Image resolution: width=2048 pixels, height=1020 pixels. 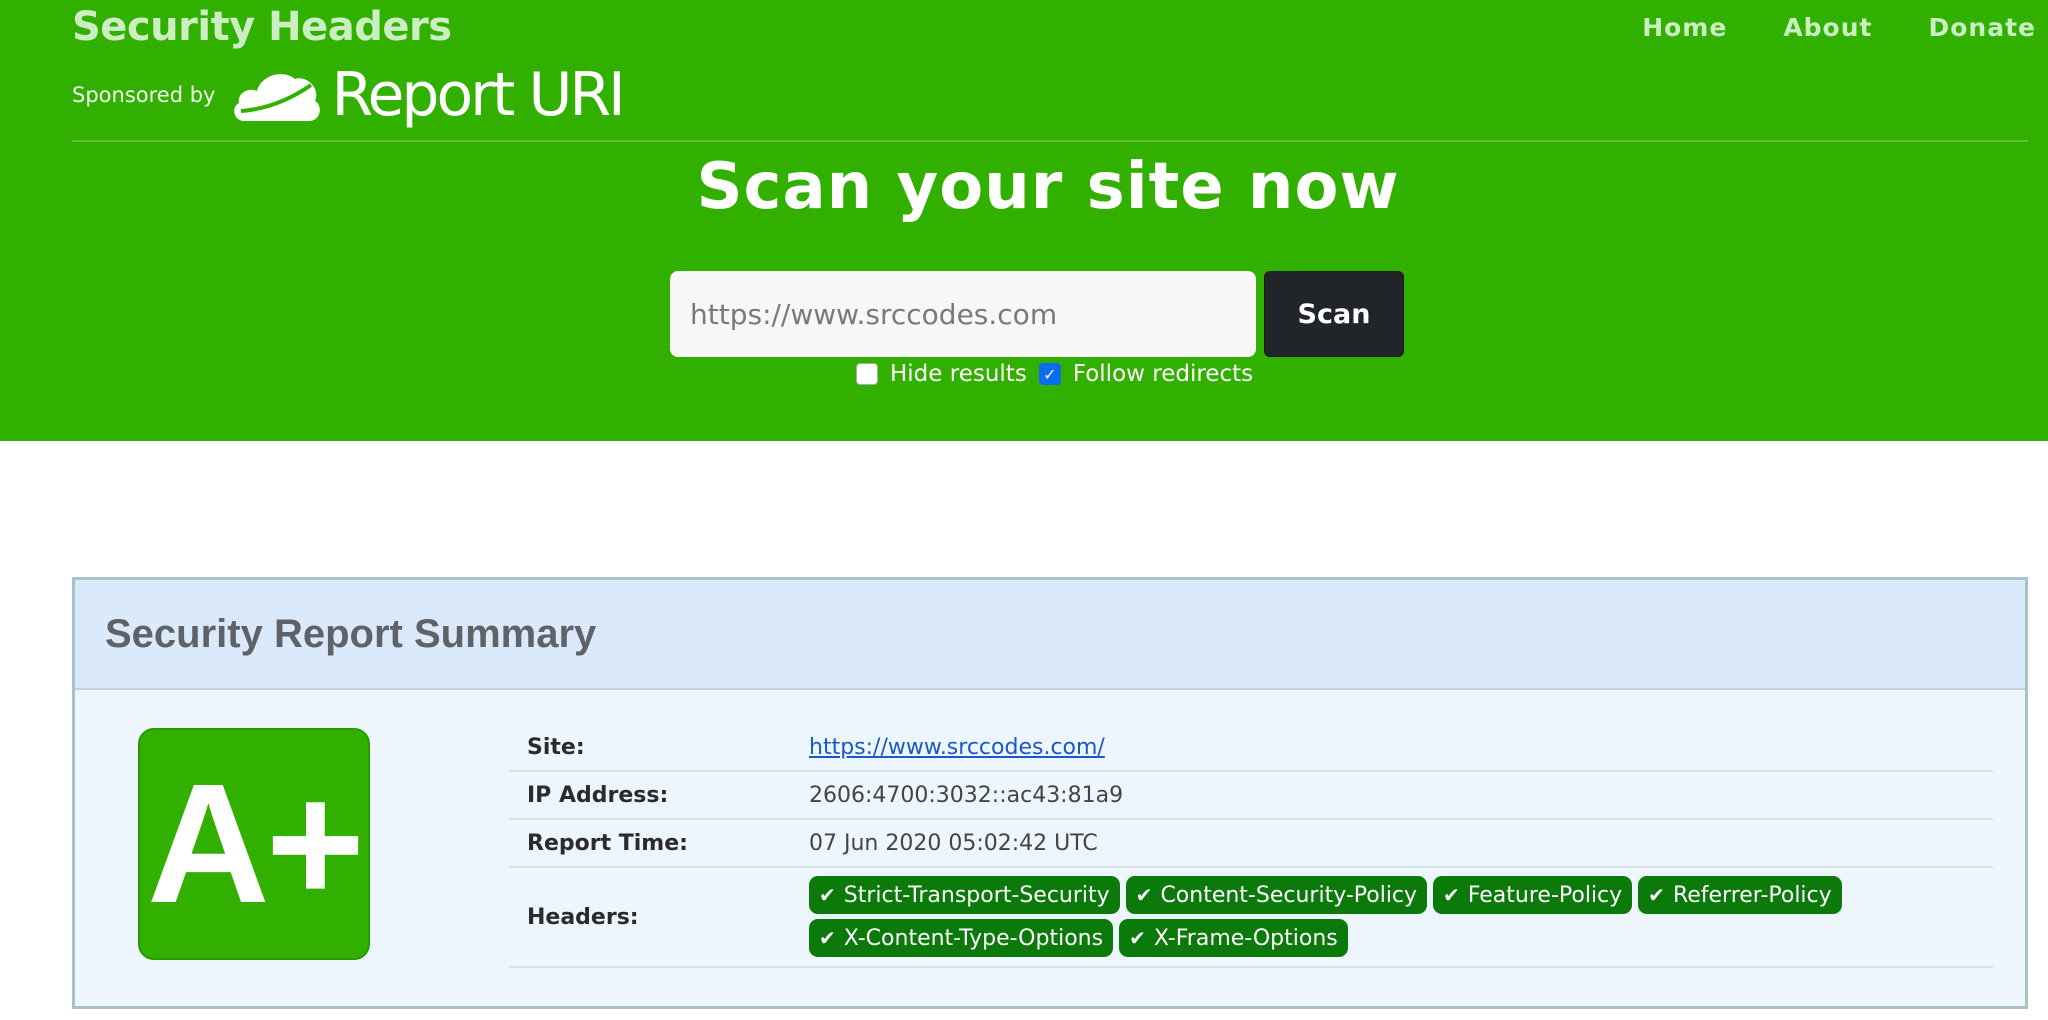 I want to click on site-title: Security Headers, so click(x=262, y=27).